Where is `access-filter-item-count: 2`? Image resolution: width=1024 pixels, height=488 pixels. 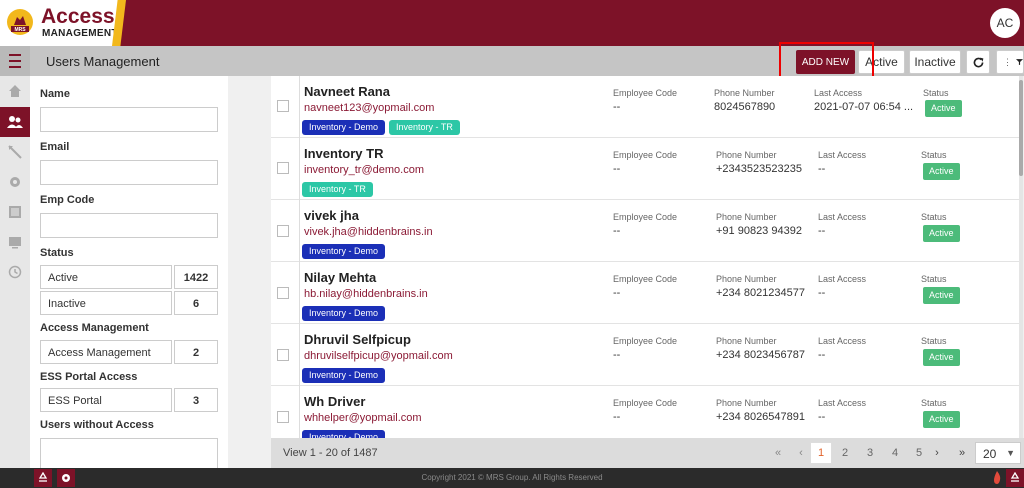
access-filter-item-count: 2 is located at coordinates (196, 352).